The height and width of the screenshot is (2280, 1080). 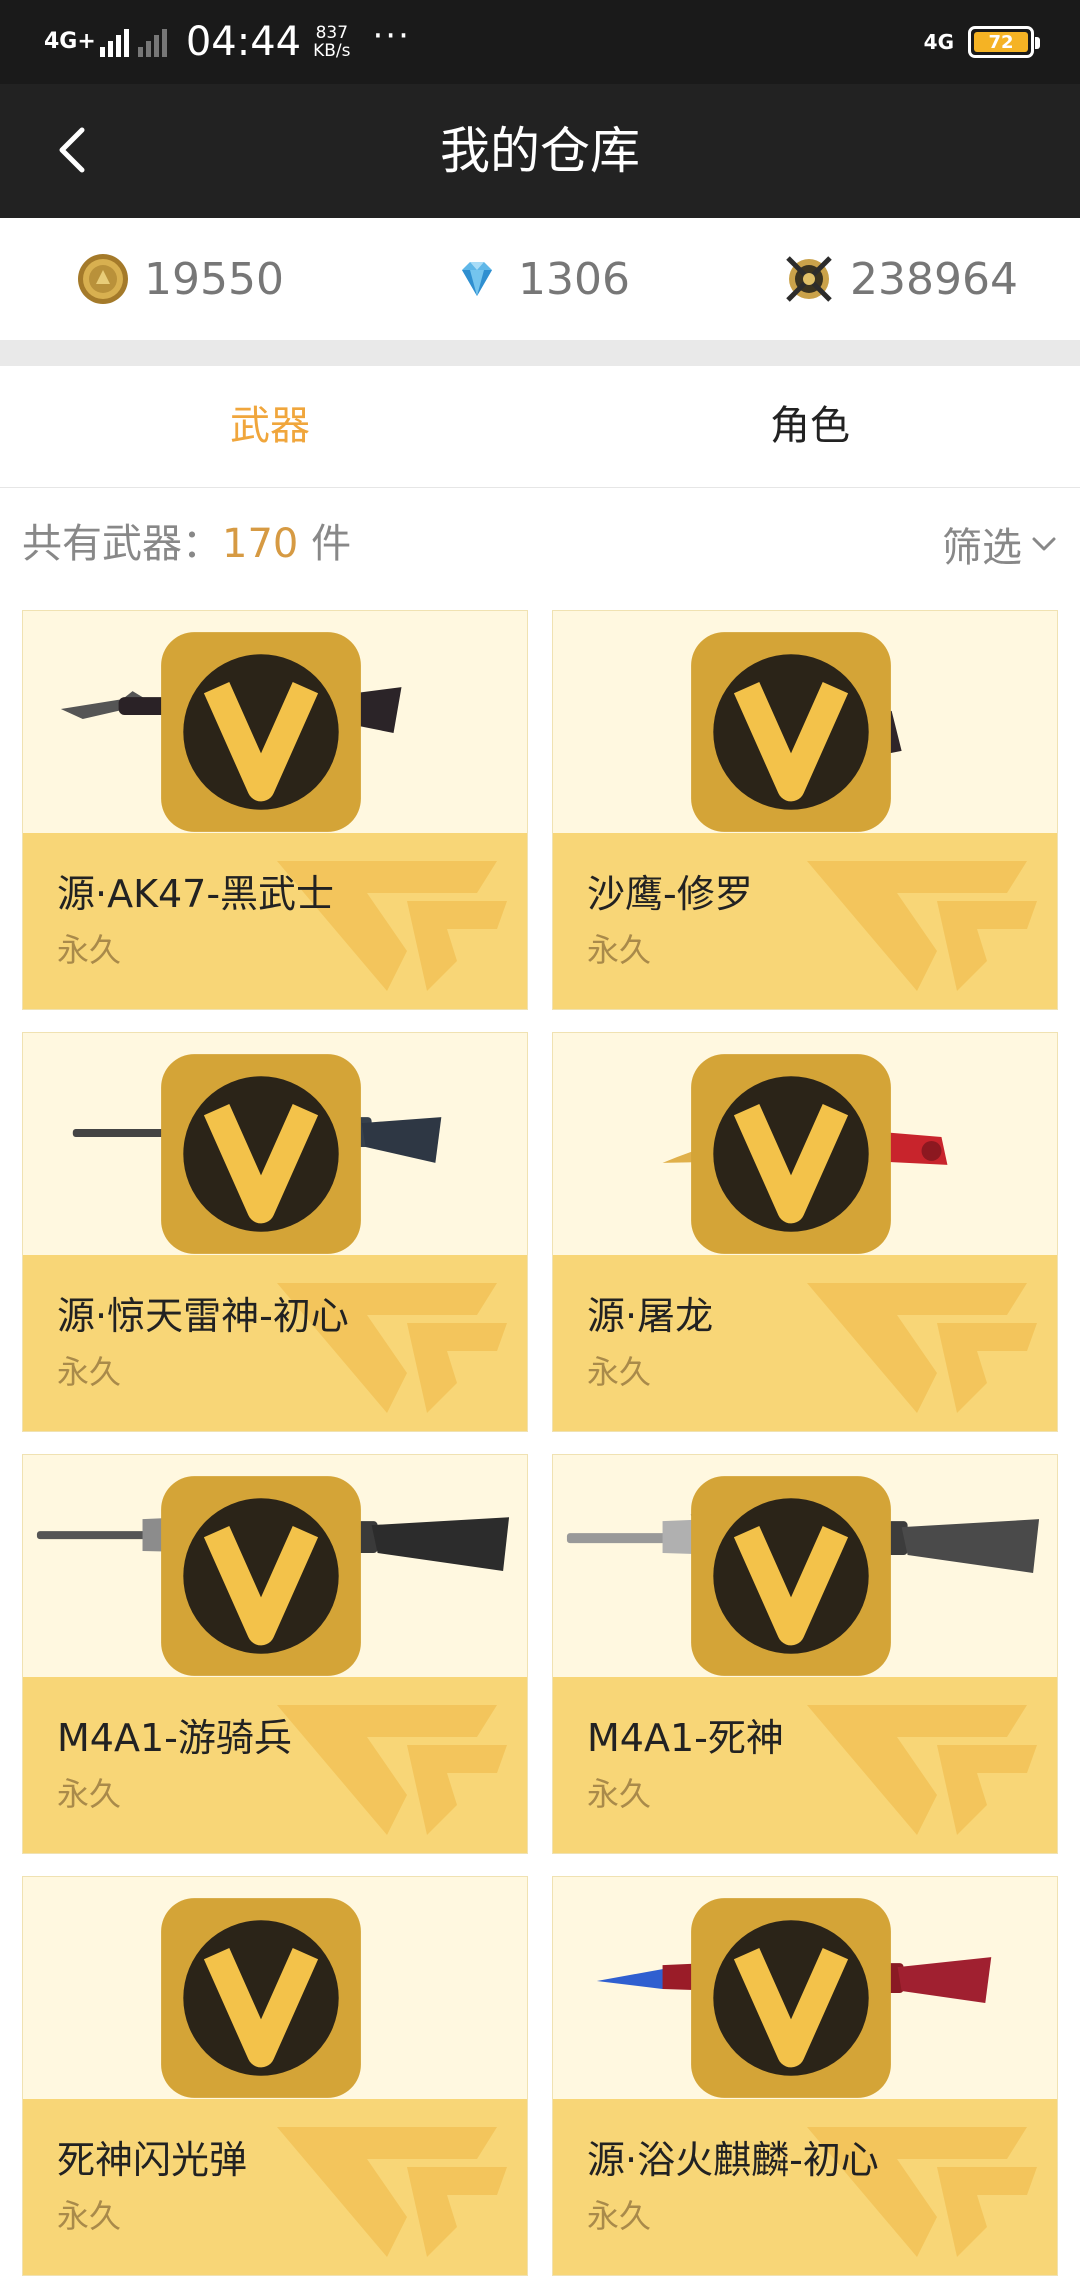 What do you see at coordinates (391, 36) in the screenshot?
I see `more-dots-icon: ···` at bounding box center [391, 36].